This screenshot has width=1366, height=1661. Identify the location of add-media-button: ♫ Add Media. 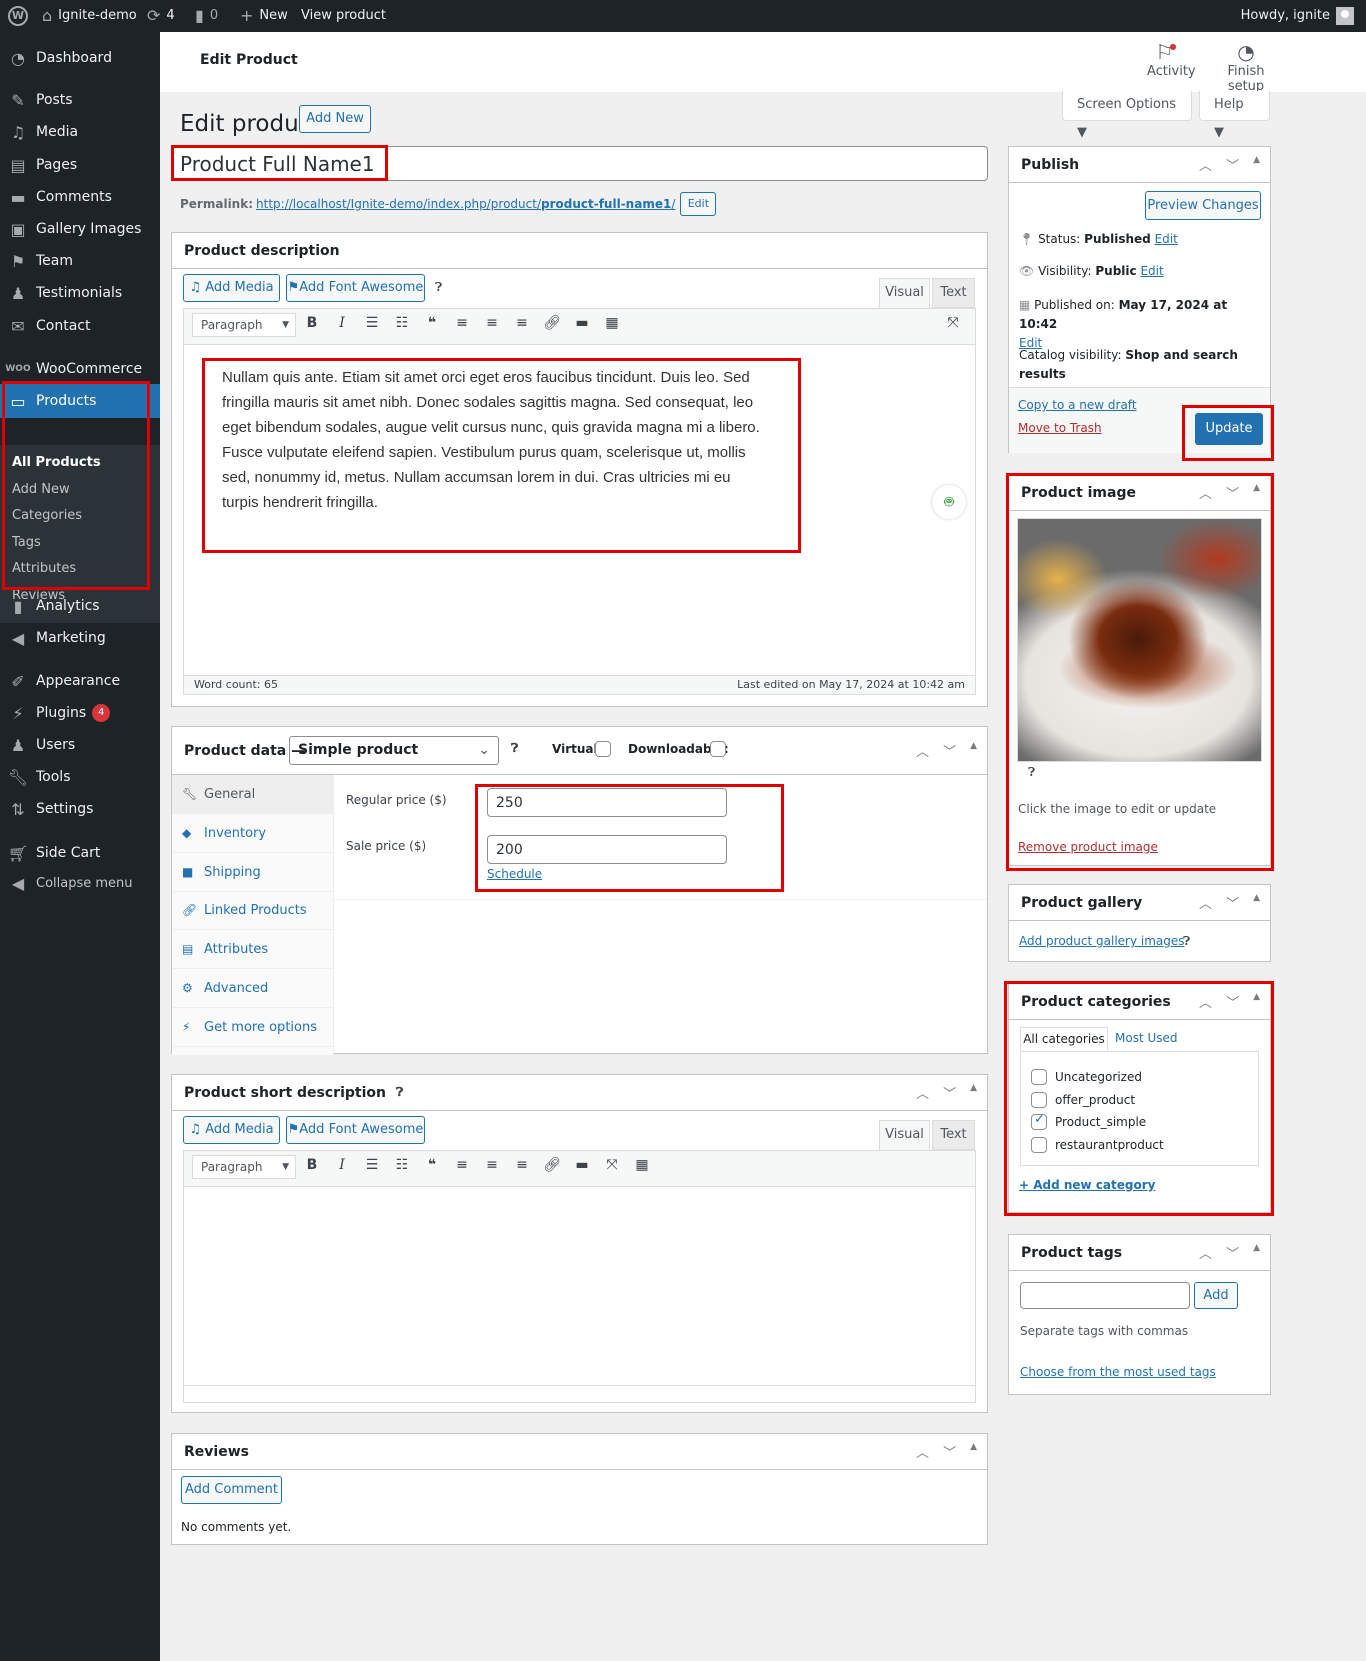
(231, 1130).